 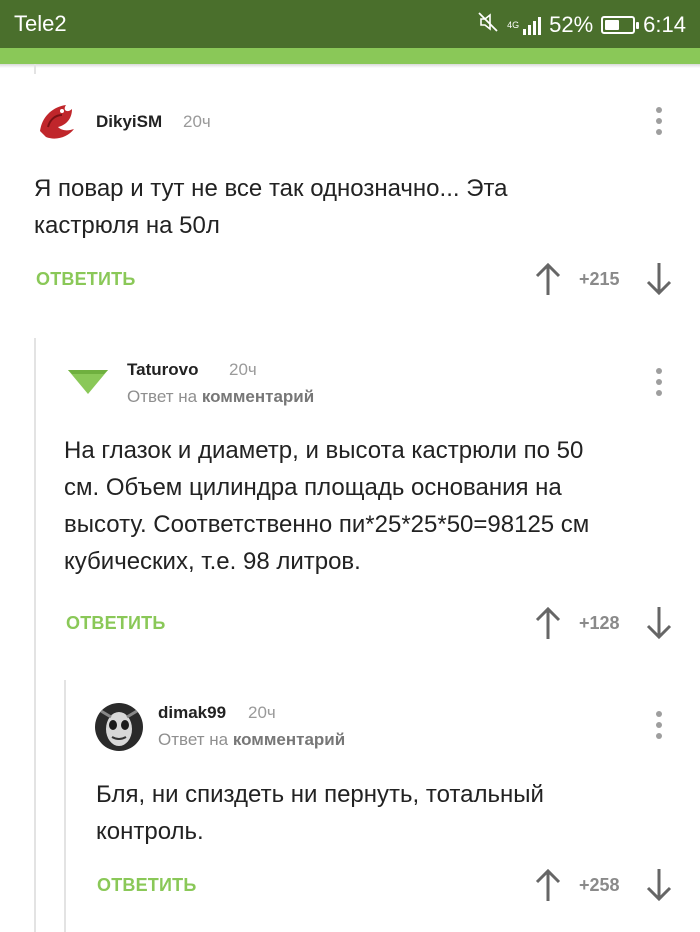 I want to click on author-name: dimak99, so click(x=192, y=713).